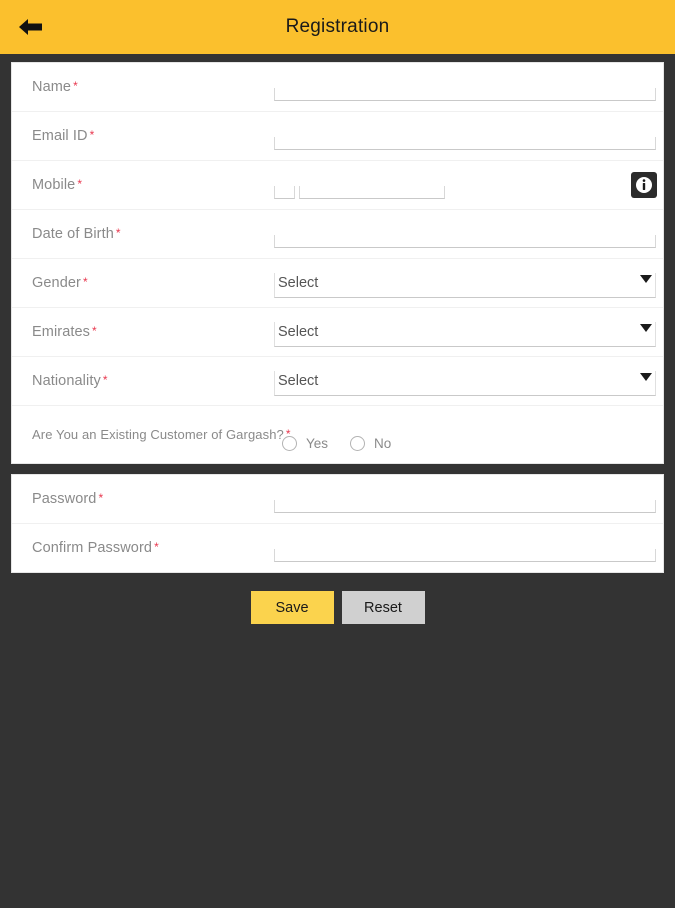 Image resolution: width=675 pixels, height=908 pixels. I want to click on form-row-gender: Gender * Select, so click(337, 283).